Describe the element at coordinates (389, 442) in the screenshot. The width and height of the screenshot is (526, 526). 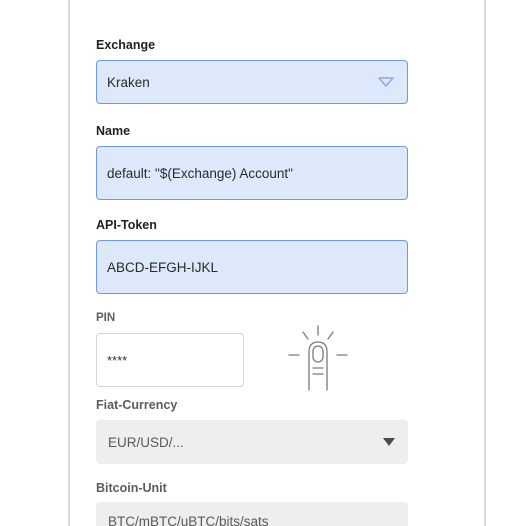
I see `caret-down-icon` at that location.